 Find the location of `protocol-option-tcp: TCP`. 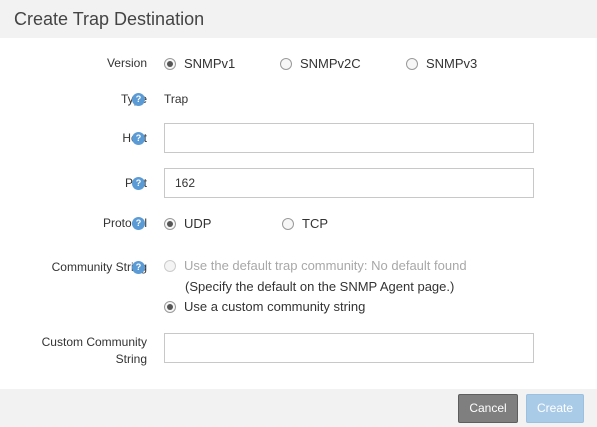

protocol-option-tcp: TCP is located at coordinates (305, 224).